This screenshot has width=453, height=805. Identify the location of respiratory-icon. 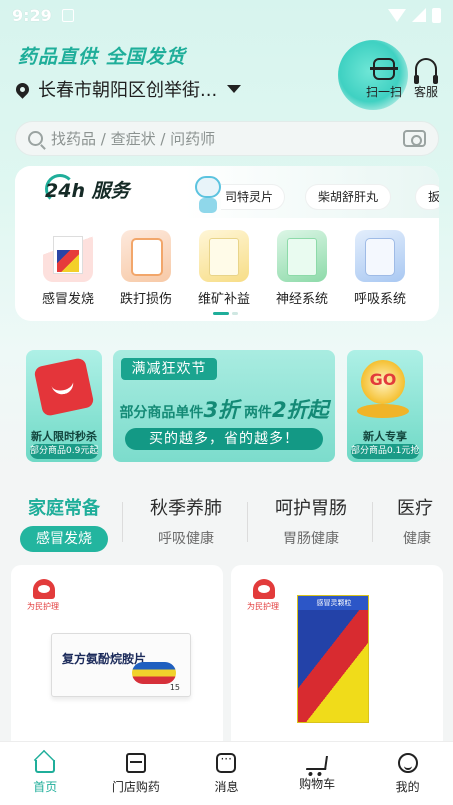
(380, 256).